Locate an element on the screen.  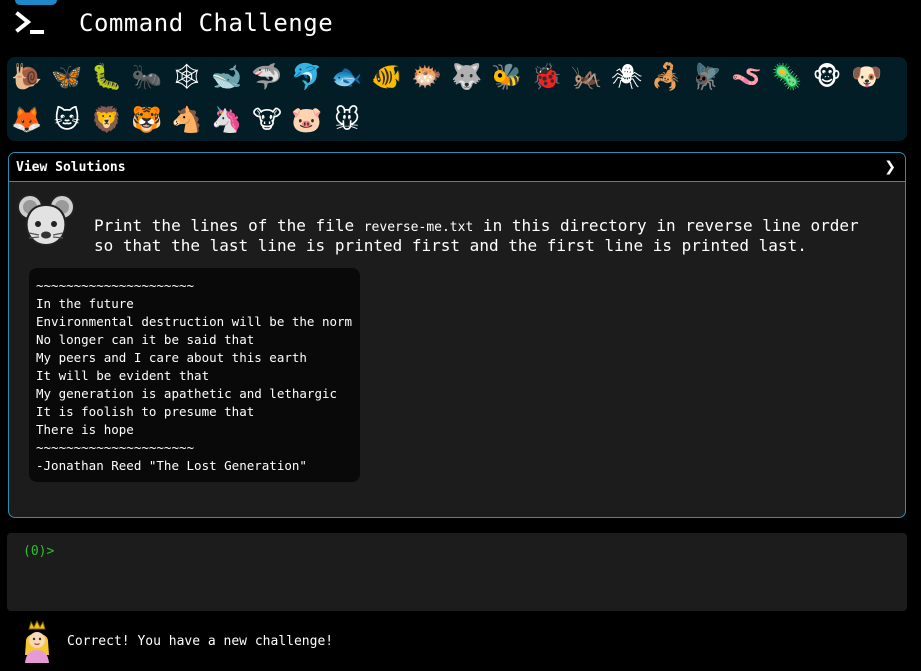
butterfly-icon: 🦋 is located at coordinates (67, 77).